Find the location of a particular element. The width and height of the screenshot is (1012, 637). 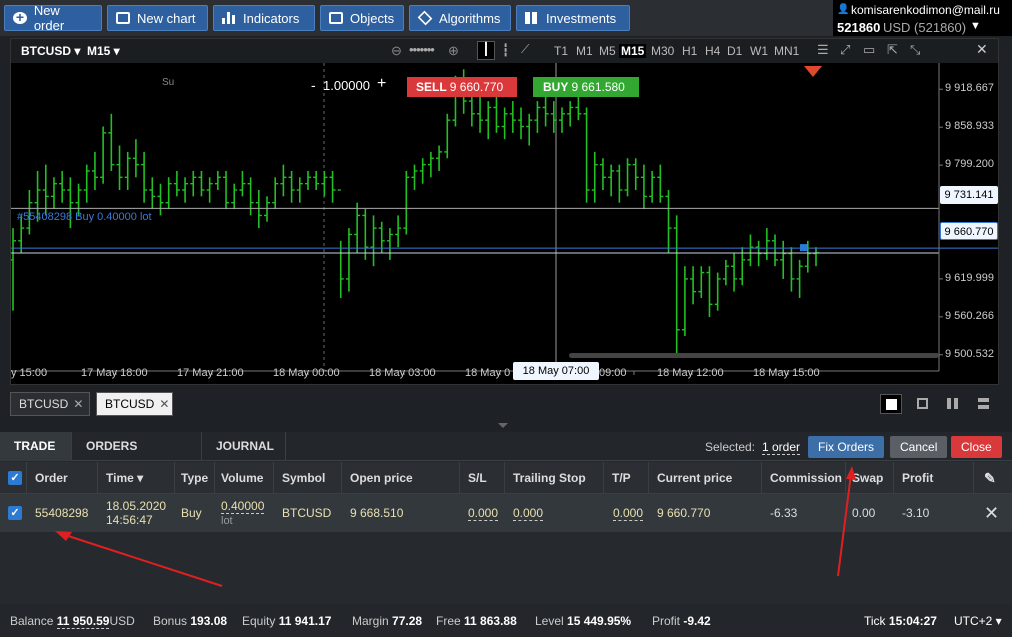

red-arrow-fix-orders-head is located at coordinates (851, 473).